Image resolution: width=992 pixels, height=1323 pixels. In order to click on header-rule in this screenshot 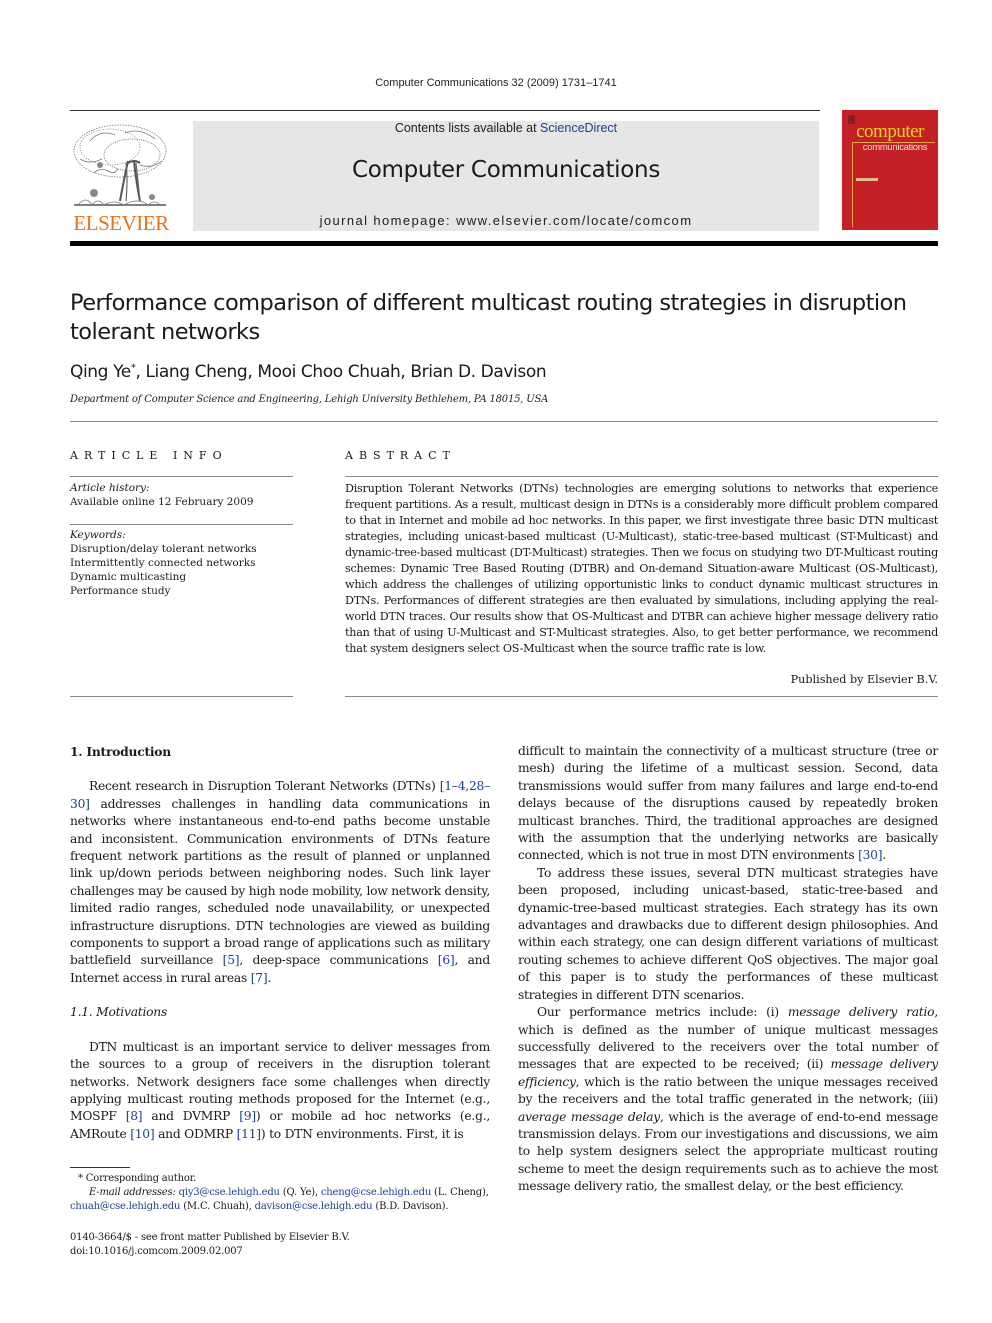, I will do `click(445, 110)`.